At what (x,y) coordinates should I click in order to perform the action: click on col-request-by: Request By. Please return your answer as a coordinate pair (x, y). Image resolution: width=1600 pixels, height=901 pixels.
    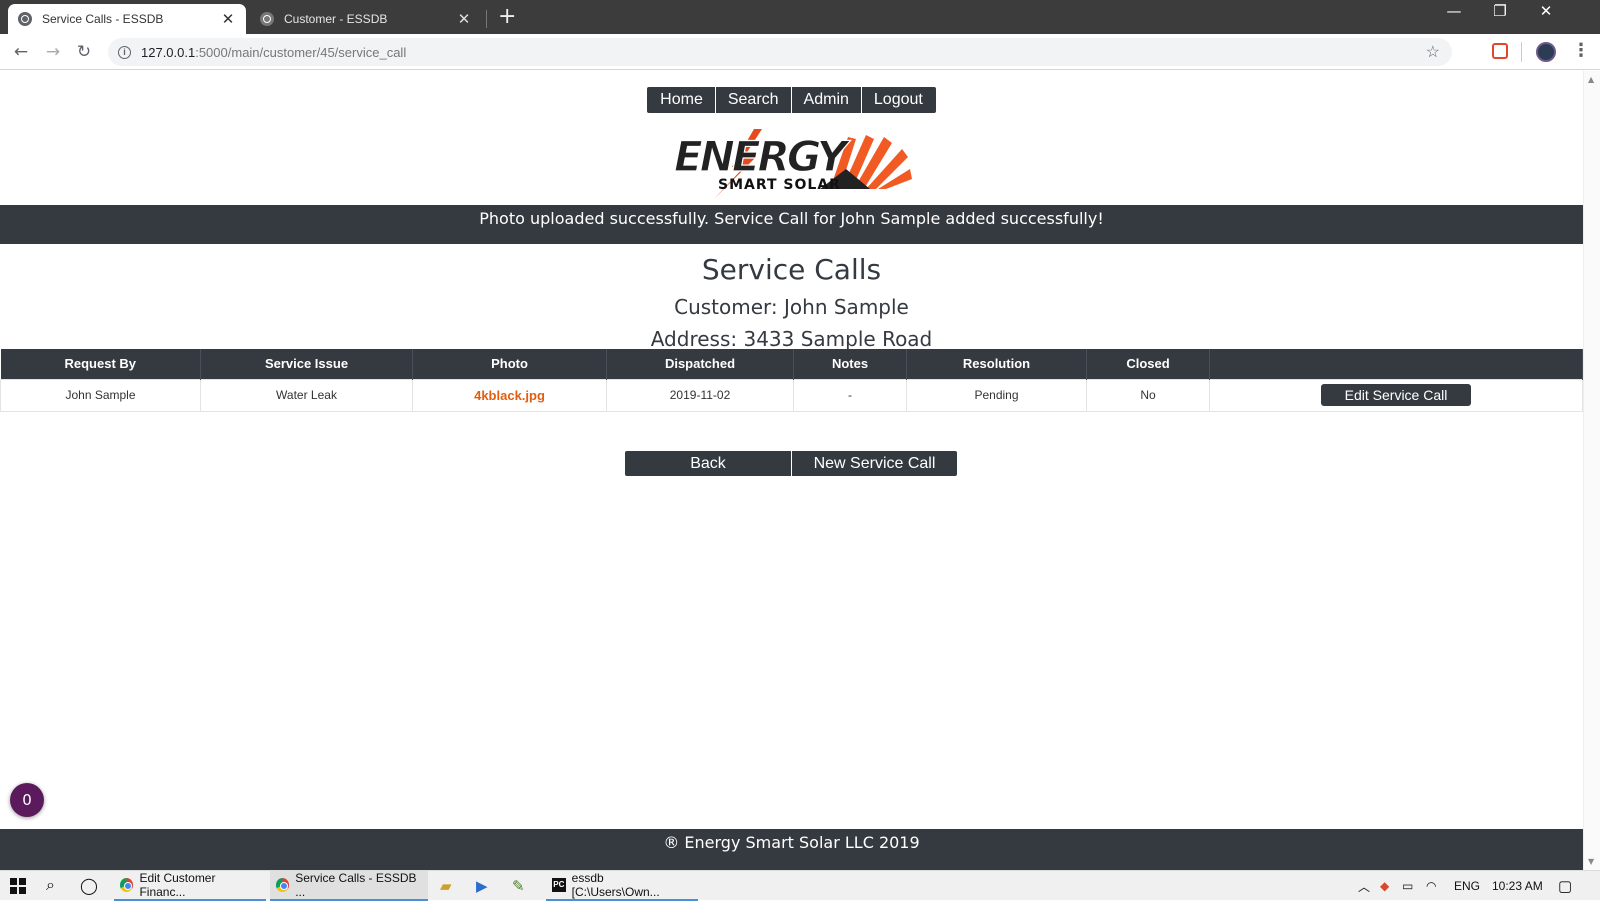
    Looking at the image, I should click on (100, 364).